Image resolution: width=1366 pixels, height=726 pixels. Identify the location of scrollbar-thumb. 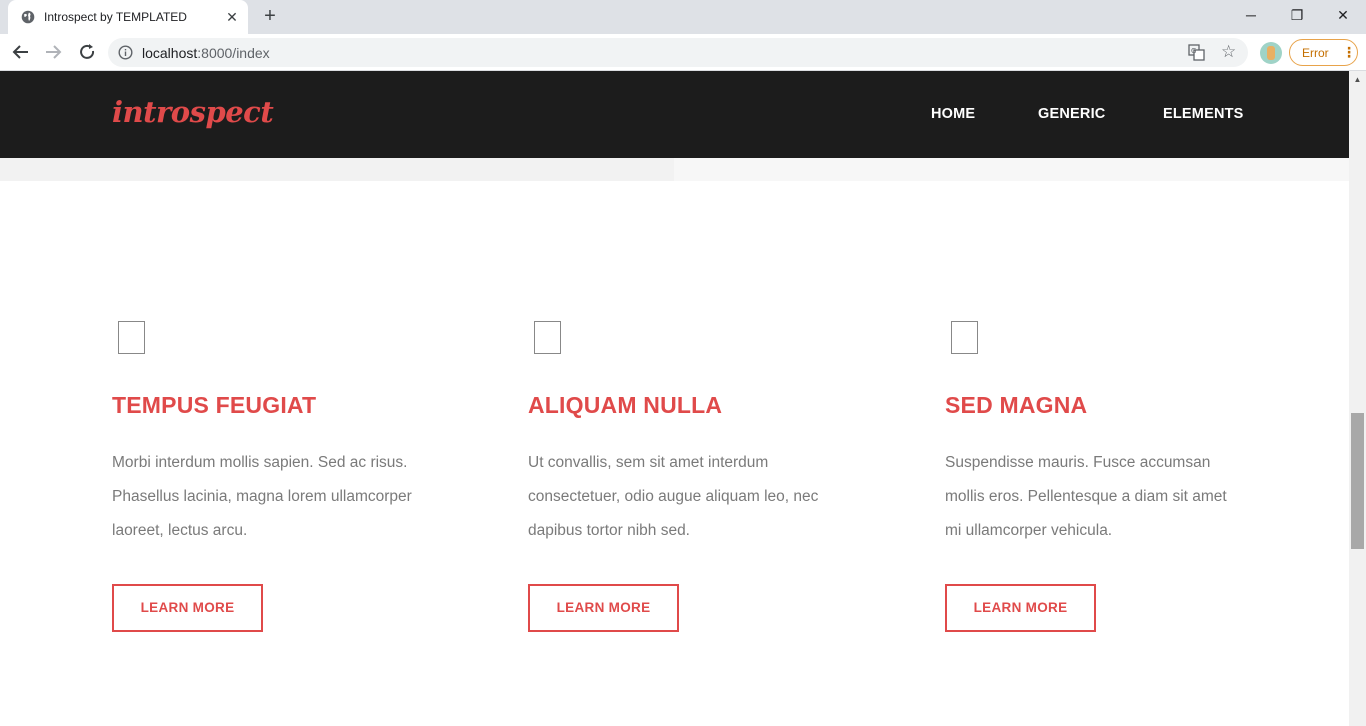
(1357, 481).